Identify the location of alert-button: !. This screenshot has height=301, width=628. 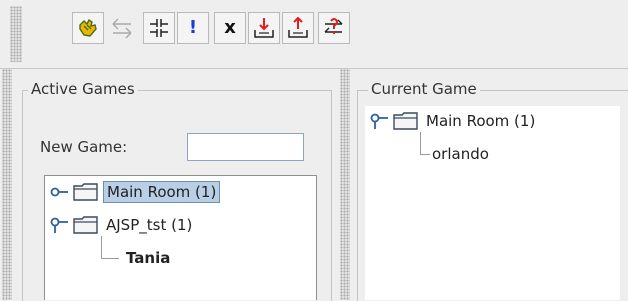
(193, 28).